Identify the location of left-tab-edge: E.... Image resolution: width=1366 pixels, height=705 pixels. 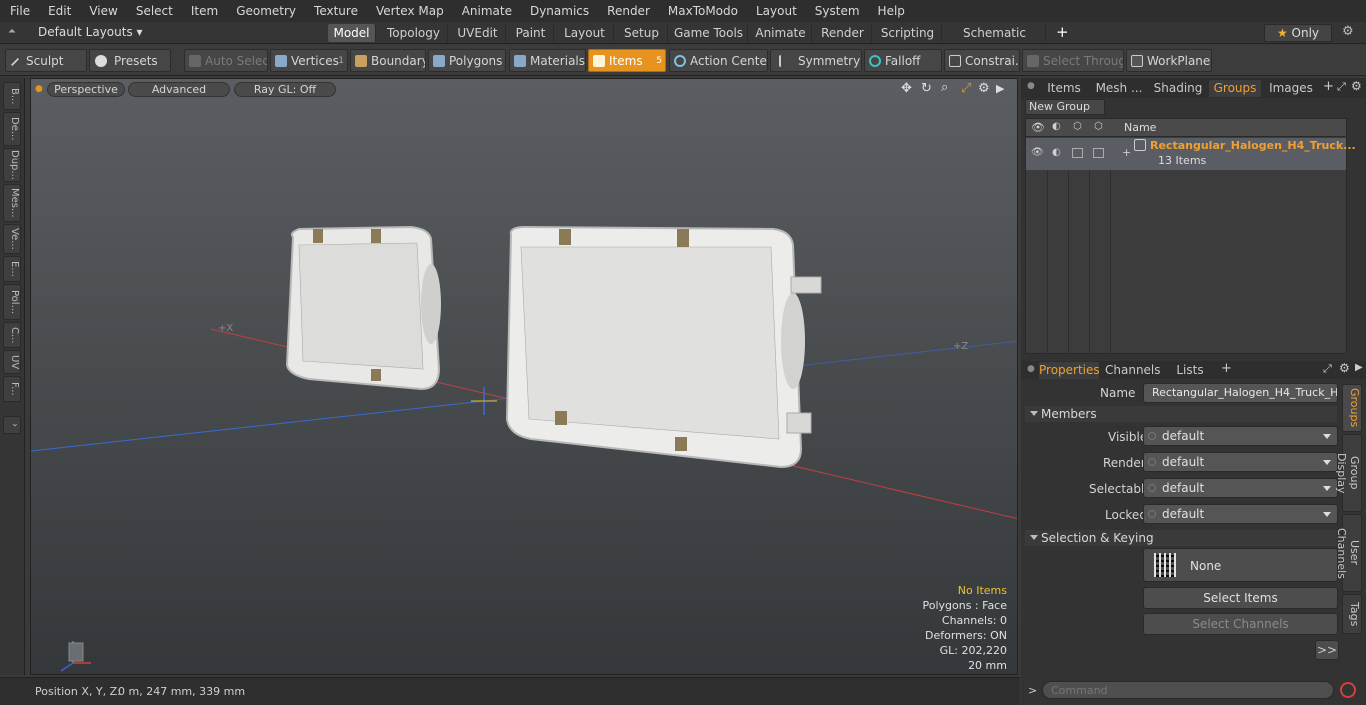
(12, 269).